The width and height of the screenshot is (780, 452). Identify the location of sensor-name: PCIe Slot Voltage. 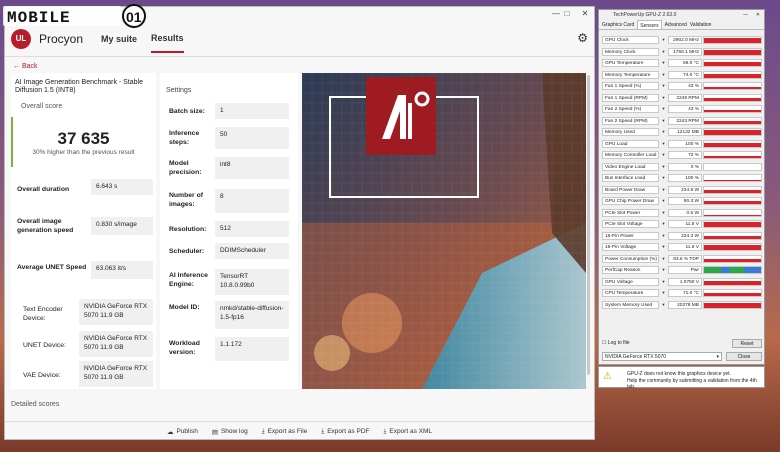
(630, 224).